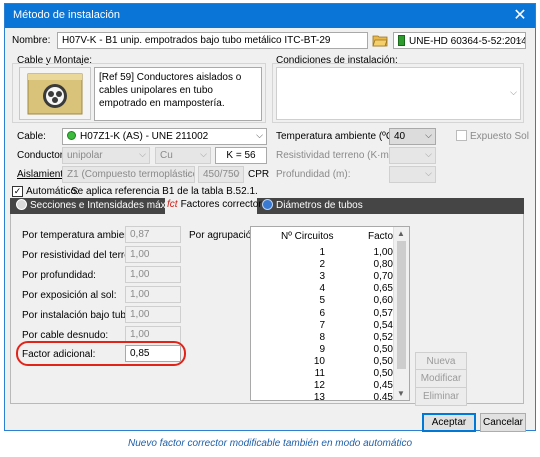  What do you see at coordinates (313, 174) in the screenshot?
I see `profundidad-label: Profundidad (m):` at bounding box center [313, 174].